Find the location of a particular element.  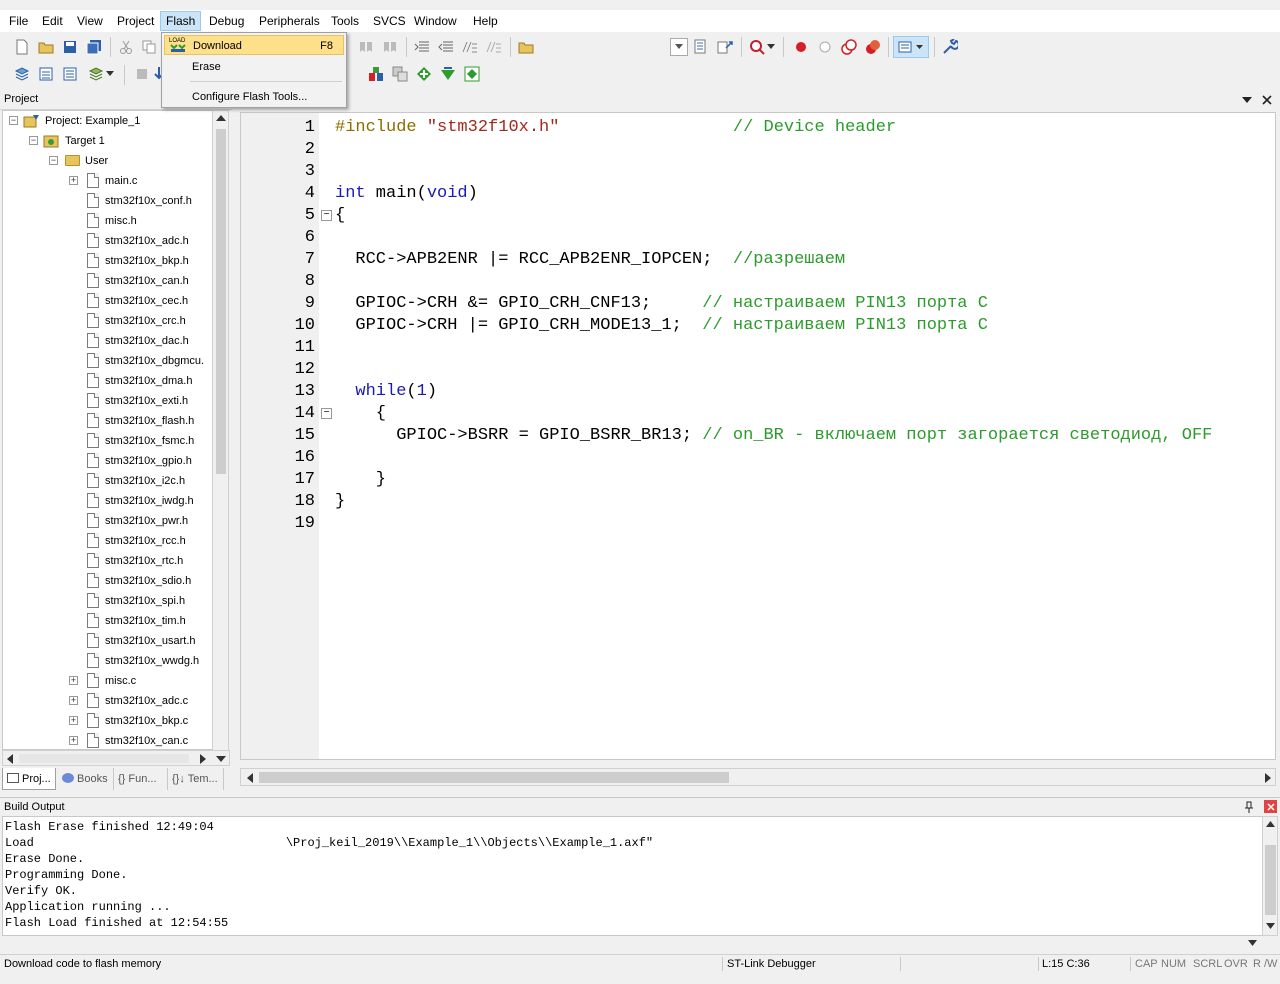

code-line: 3 is located at coordinates (758, 172).